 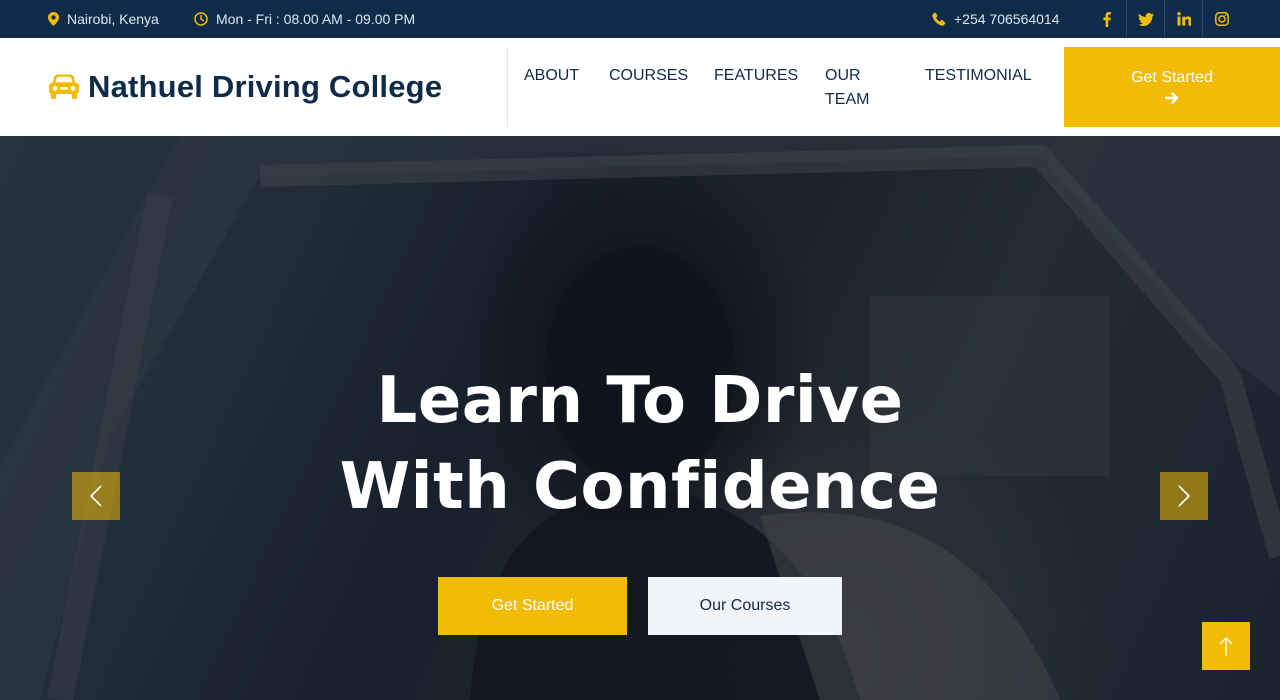 I want to click on carousel-next-button, so click(x=1184, y=496).